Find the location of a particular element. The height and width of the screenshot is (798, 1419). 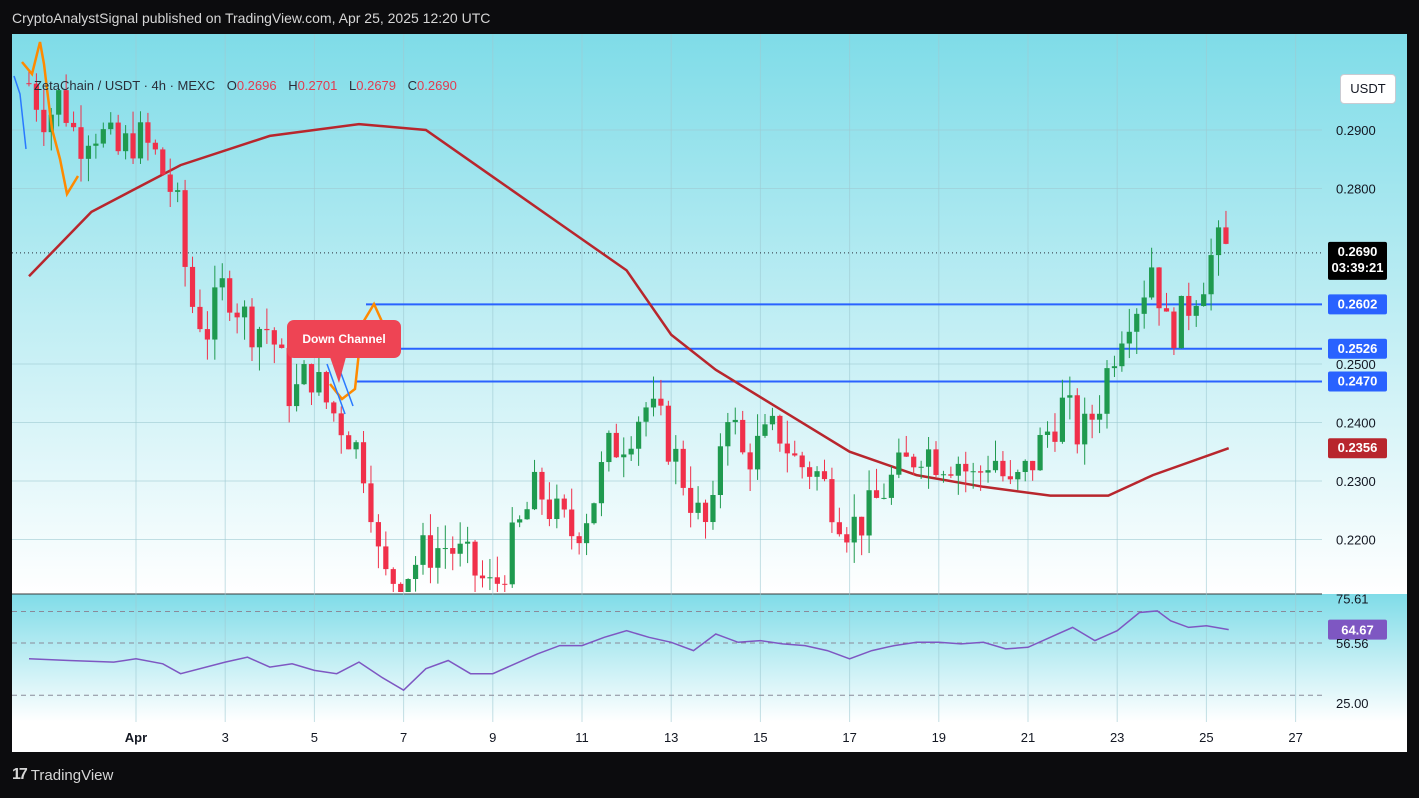

tradingview-logo: 17 TradingView is located at coordinates (62, 775).